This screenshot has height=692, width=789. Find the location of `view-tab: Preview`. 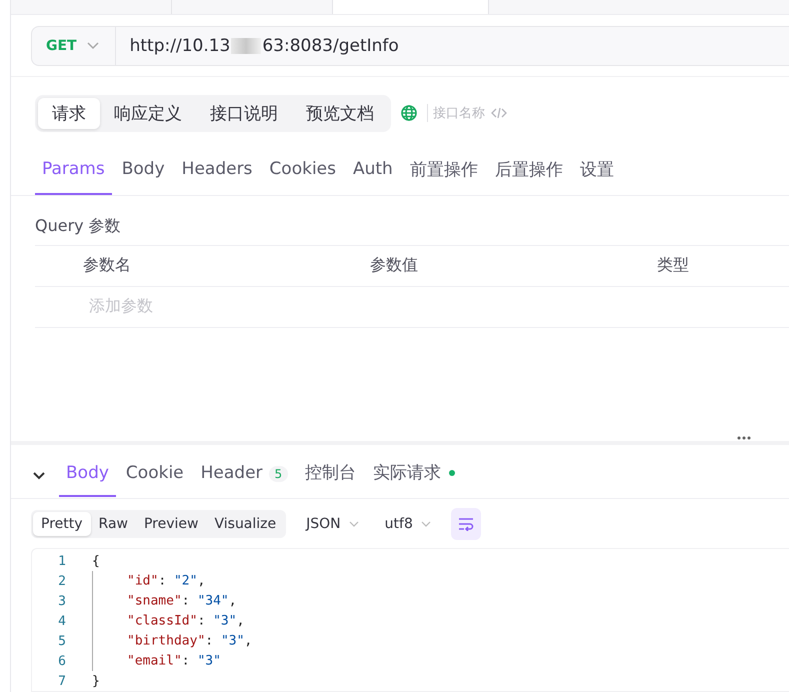

view-tab: Preview is located at coordinates (171, 524).